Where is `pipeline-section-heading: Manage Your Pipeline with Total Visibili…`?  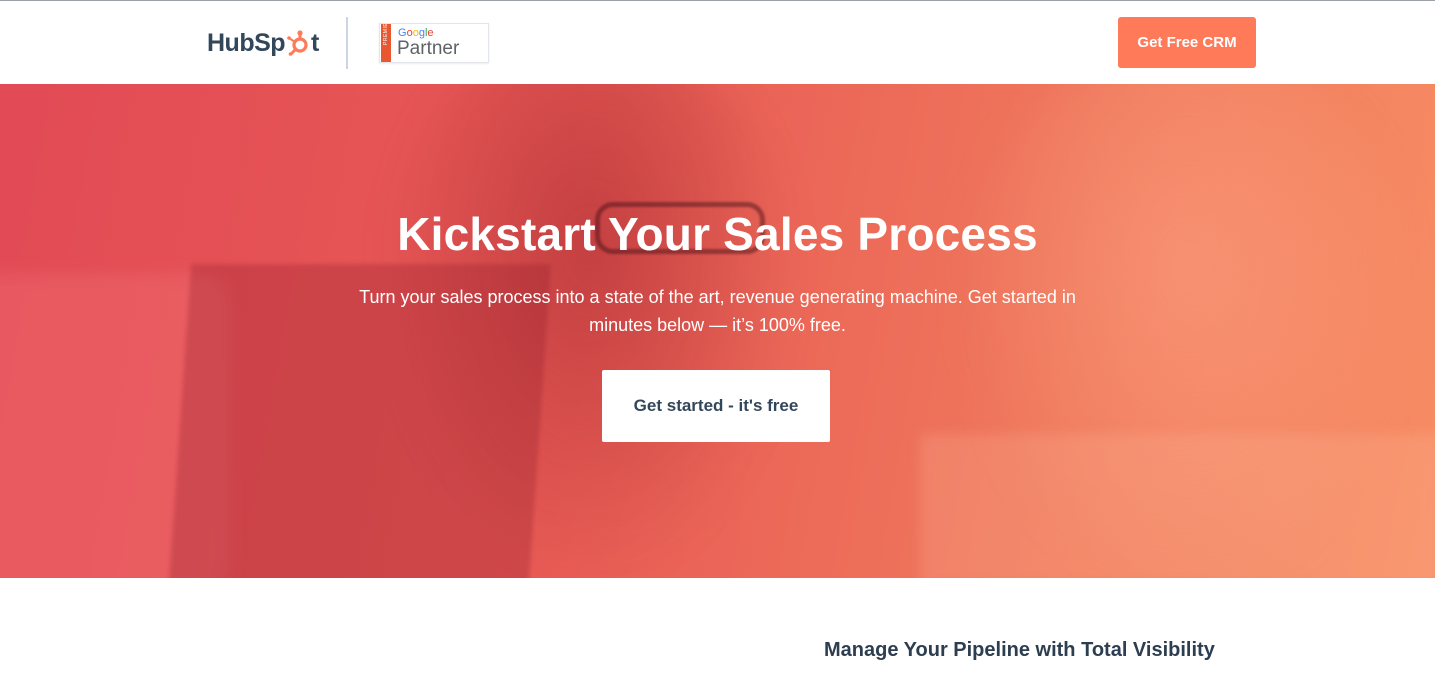 pipeline-section-heading: Manage Your Pipeline with Total Visibili… is located at coordinates (1019, 650).